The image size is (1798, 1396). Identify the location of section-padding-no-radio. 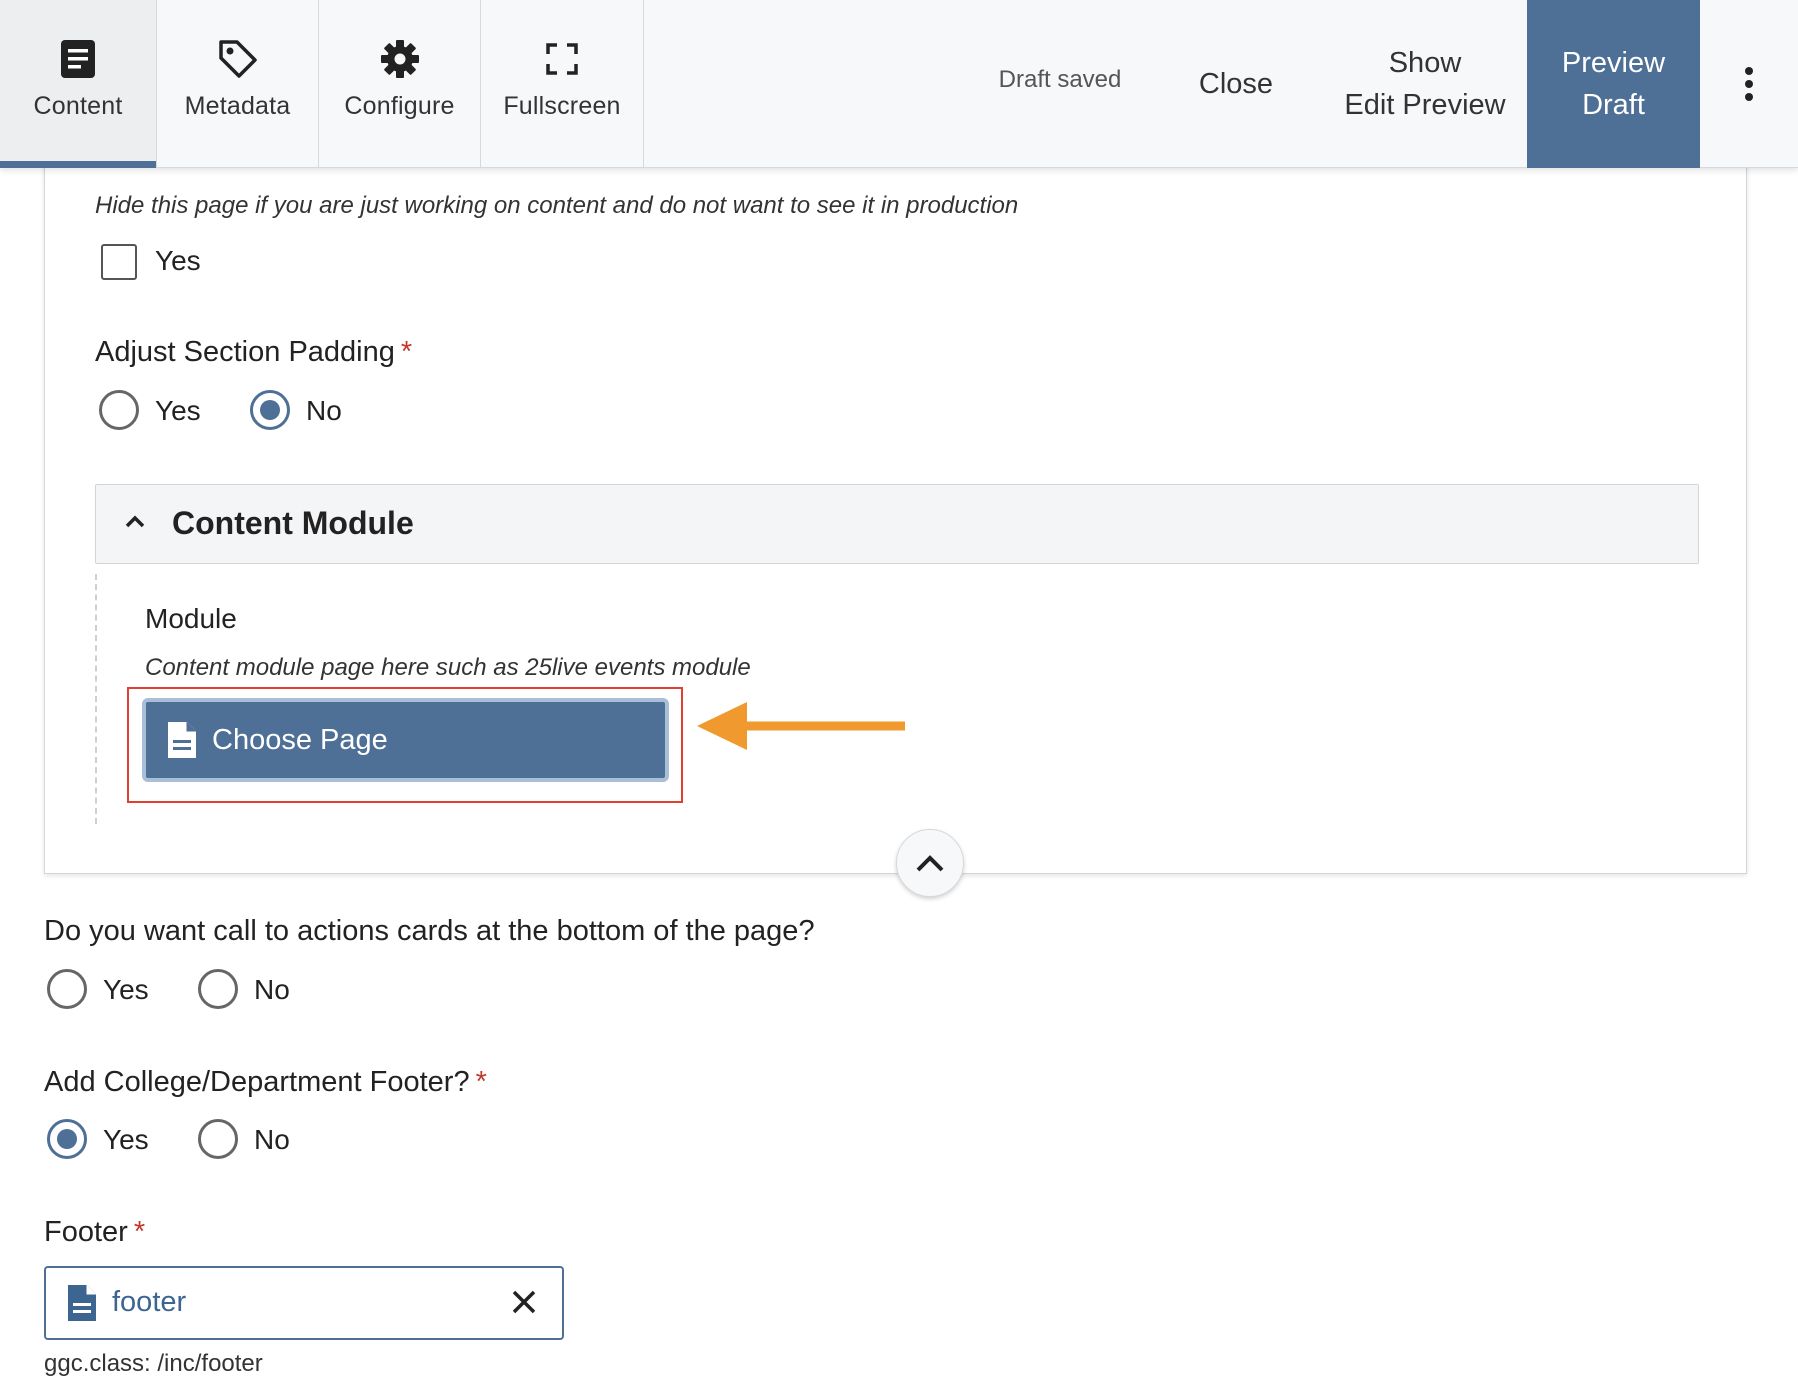
(270, 410).